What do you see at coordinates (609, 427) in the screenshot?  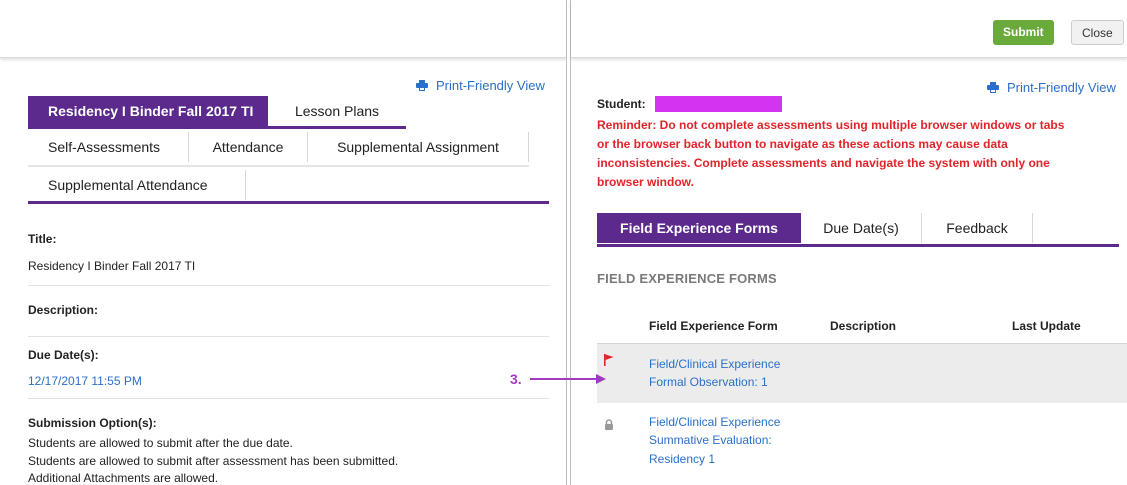 I see `lock-icon` at bounding box center [609, 427].